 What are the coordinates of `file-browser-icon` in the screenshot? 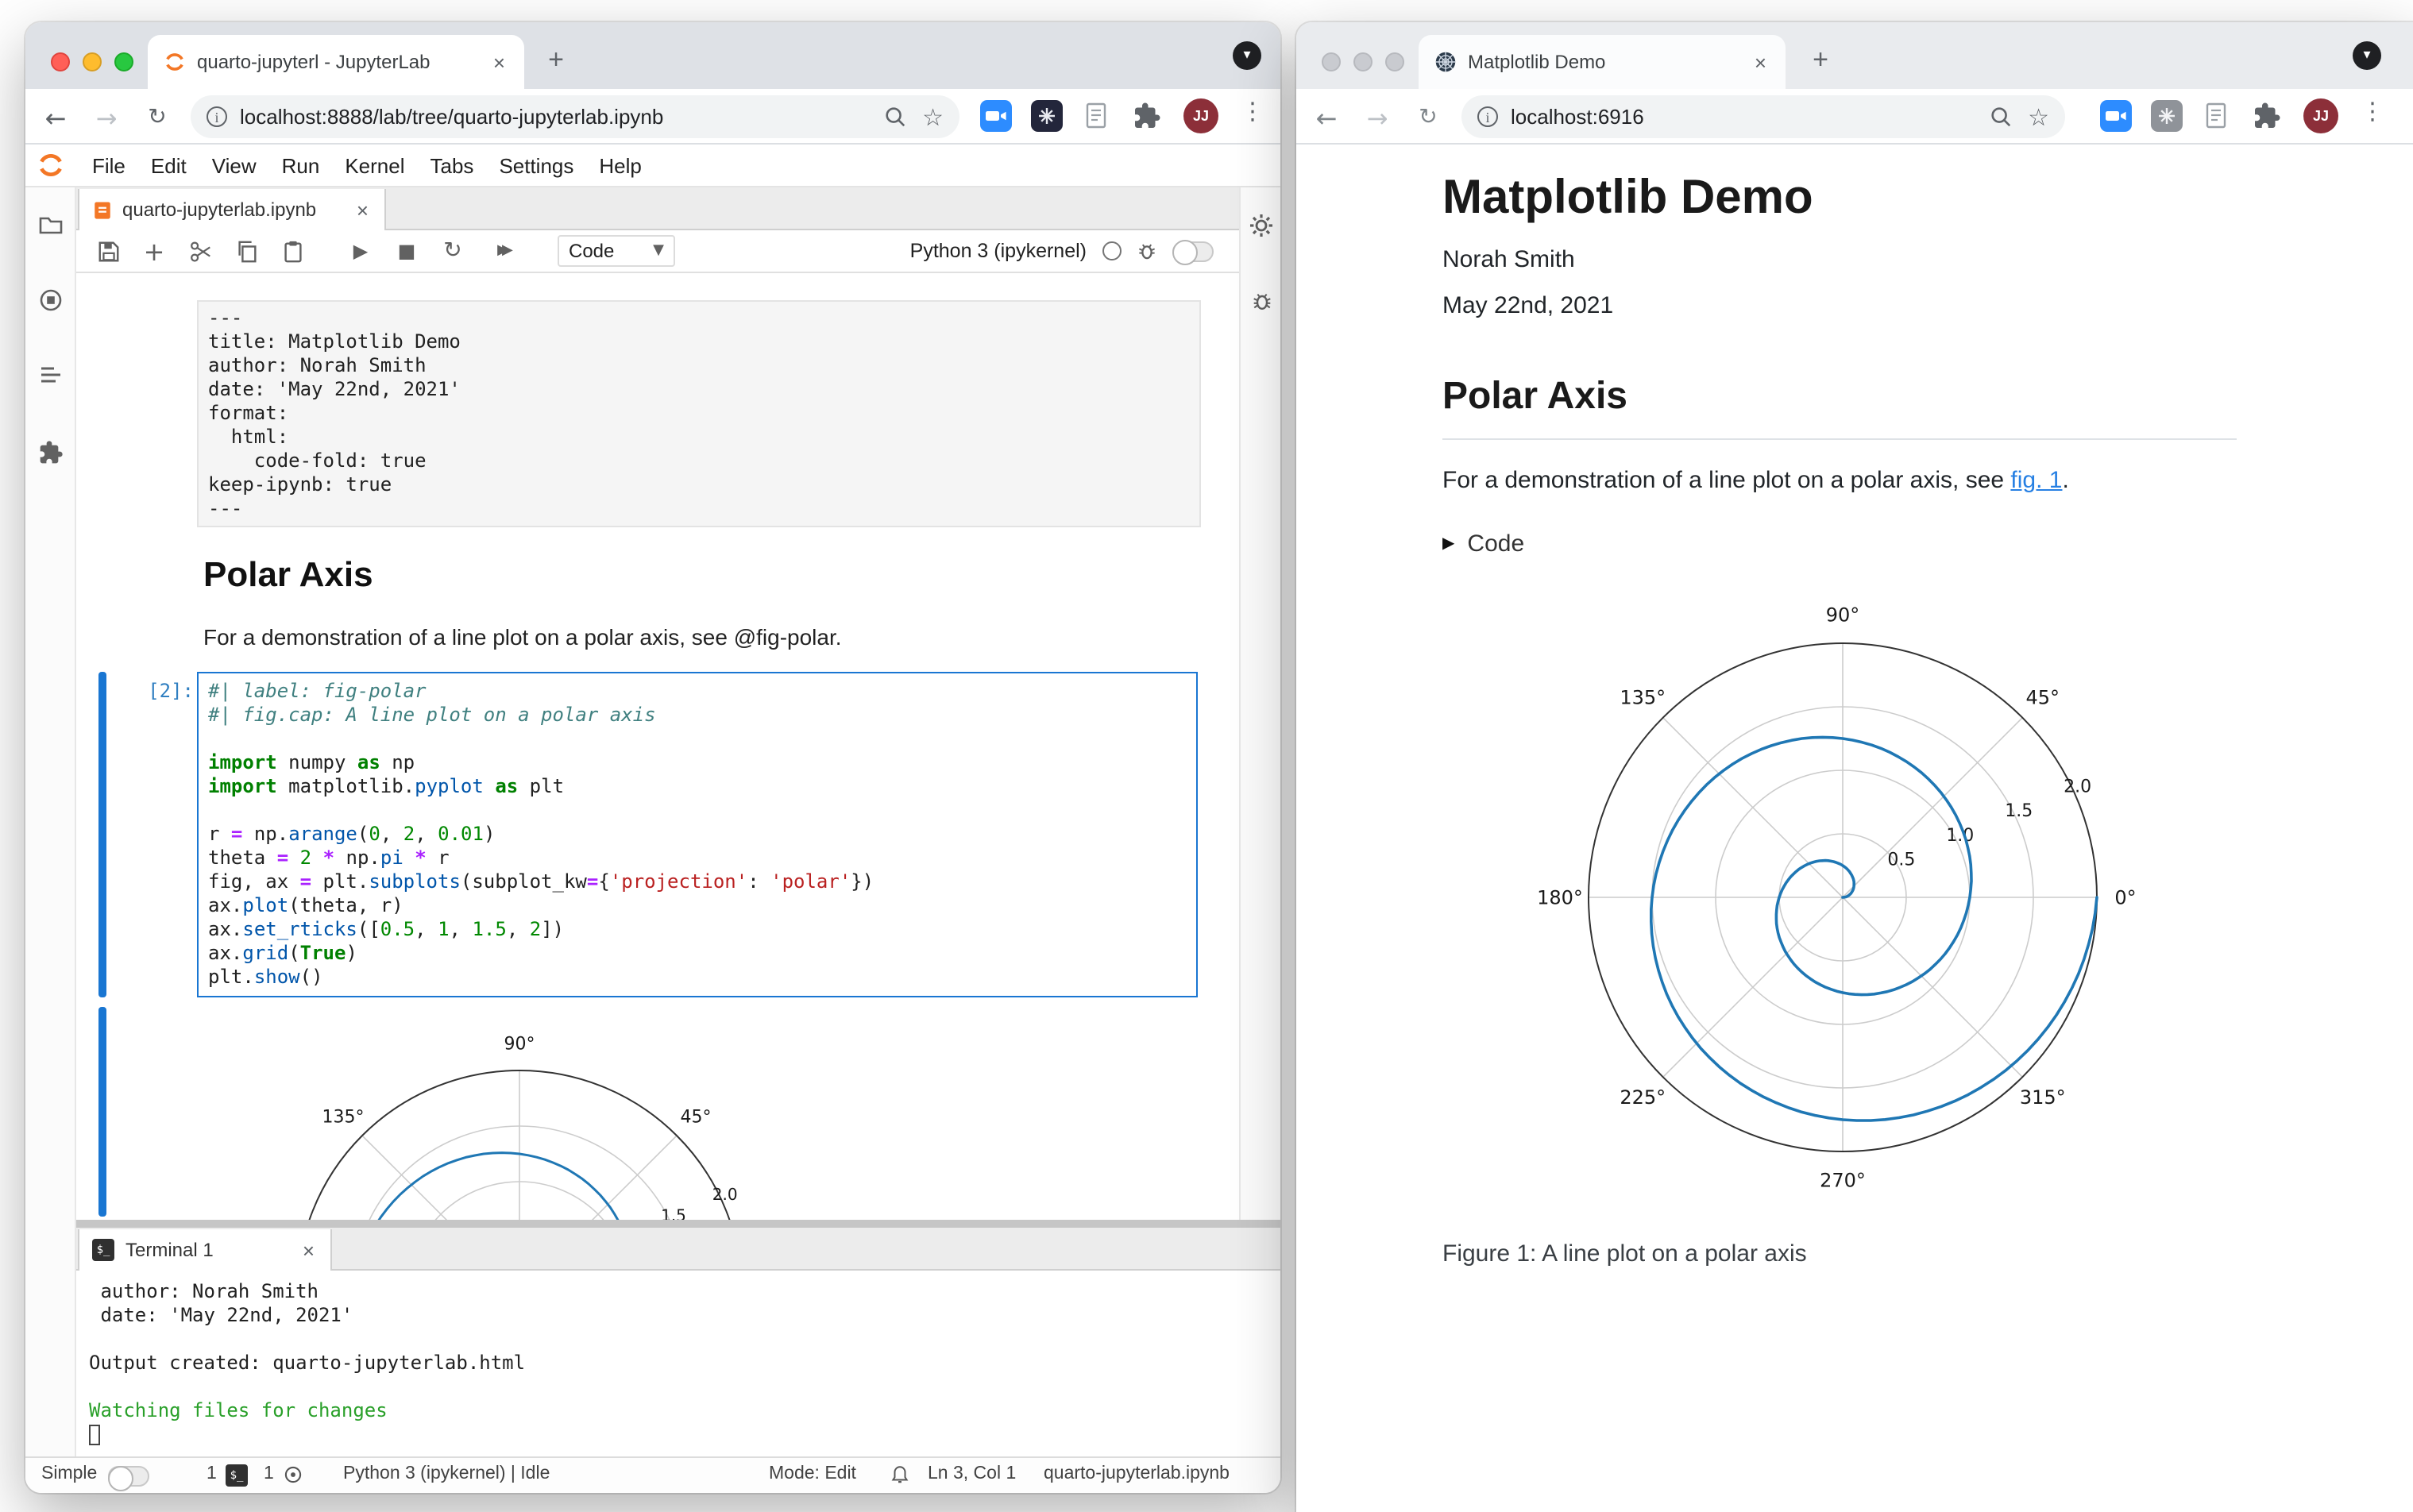 It's located at (51, 225).